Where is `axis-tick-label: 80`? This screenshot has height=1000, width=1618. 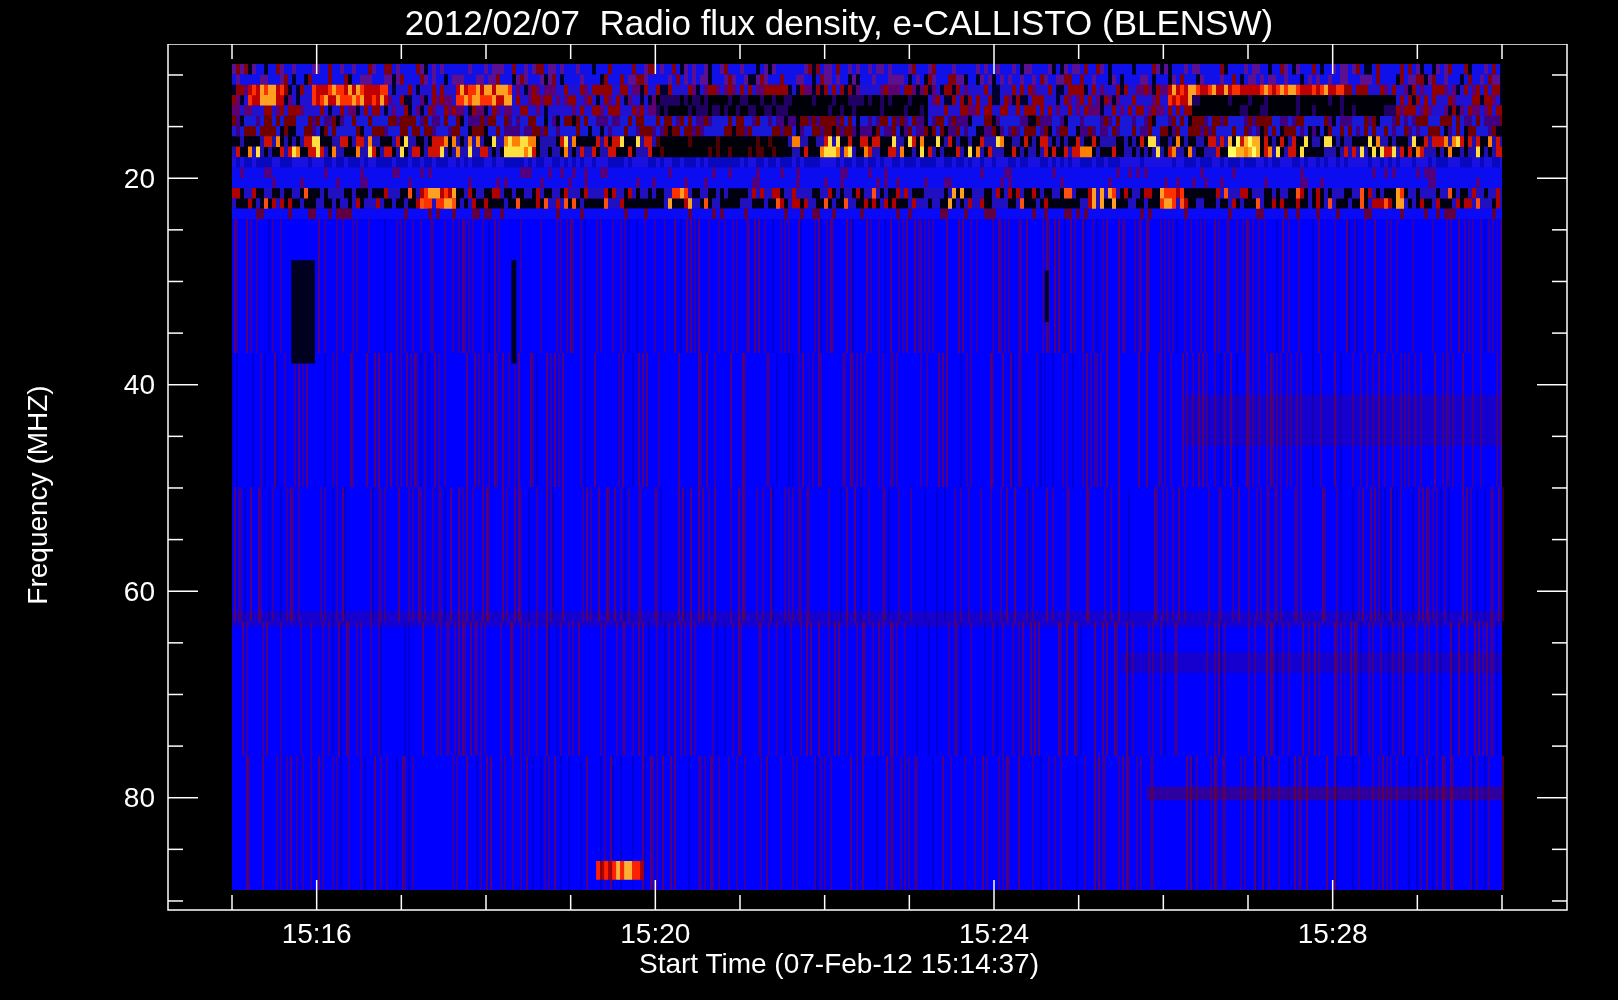 axis-tick-label: 80 is located at coordinates (139, 798).